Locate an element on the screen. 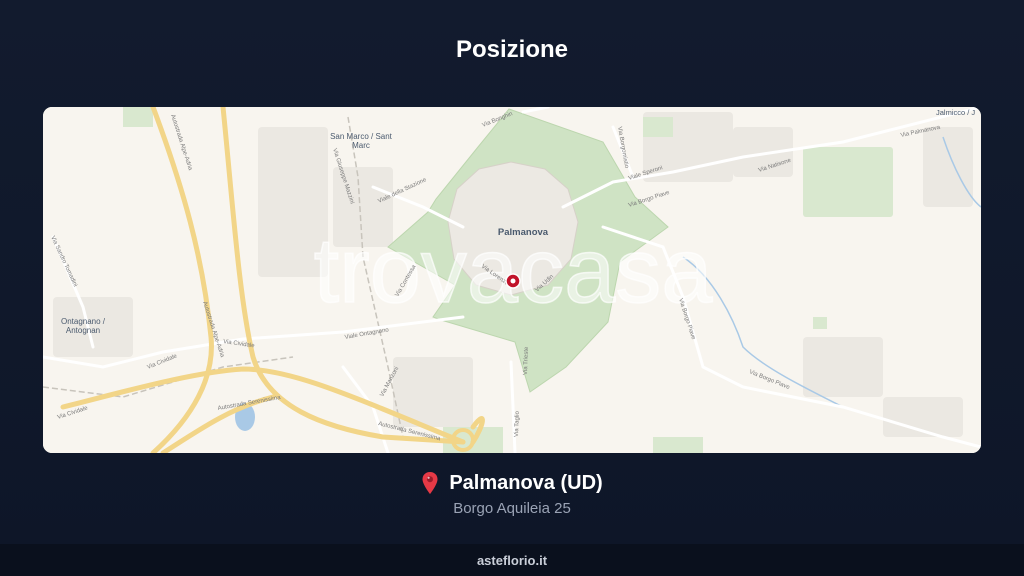 This screenshot has height=576, width=1024. town-label: Palmanova is located at coordinates (523, 232).